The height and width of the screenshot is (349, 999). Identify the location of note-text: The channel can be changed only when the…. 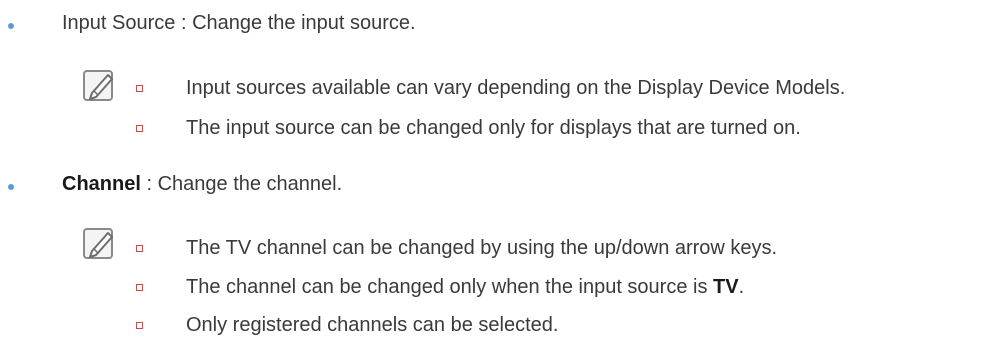
(450, 287).